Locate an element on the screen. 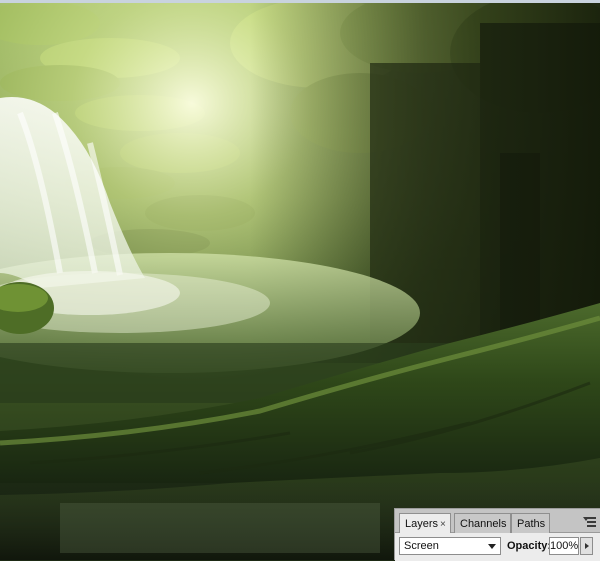  tab-channels-label: Channels is located at coordinates (483, 524).